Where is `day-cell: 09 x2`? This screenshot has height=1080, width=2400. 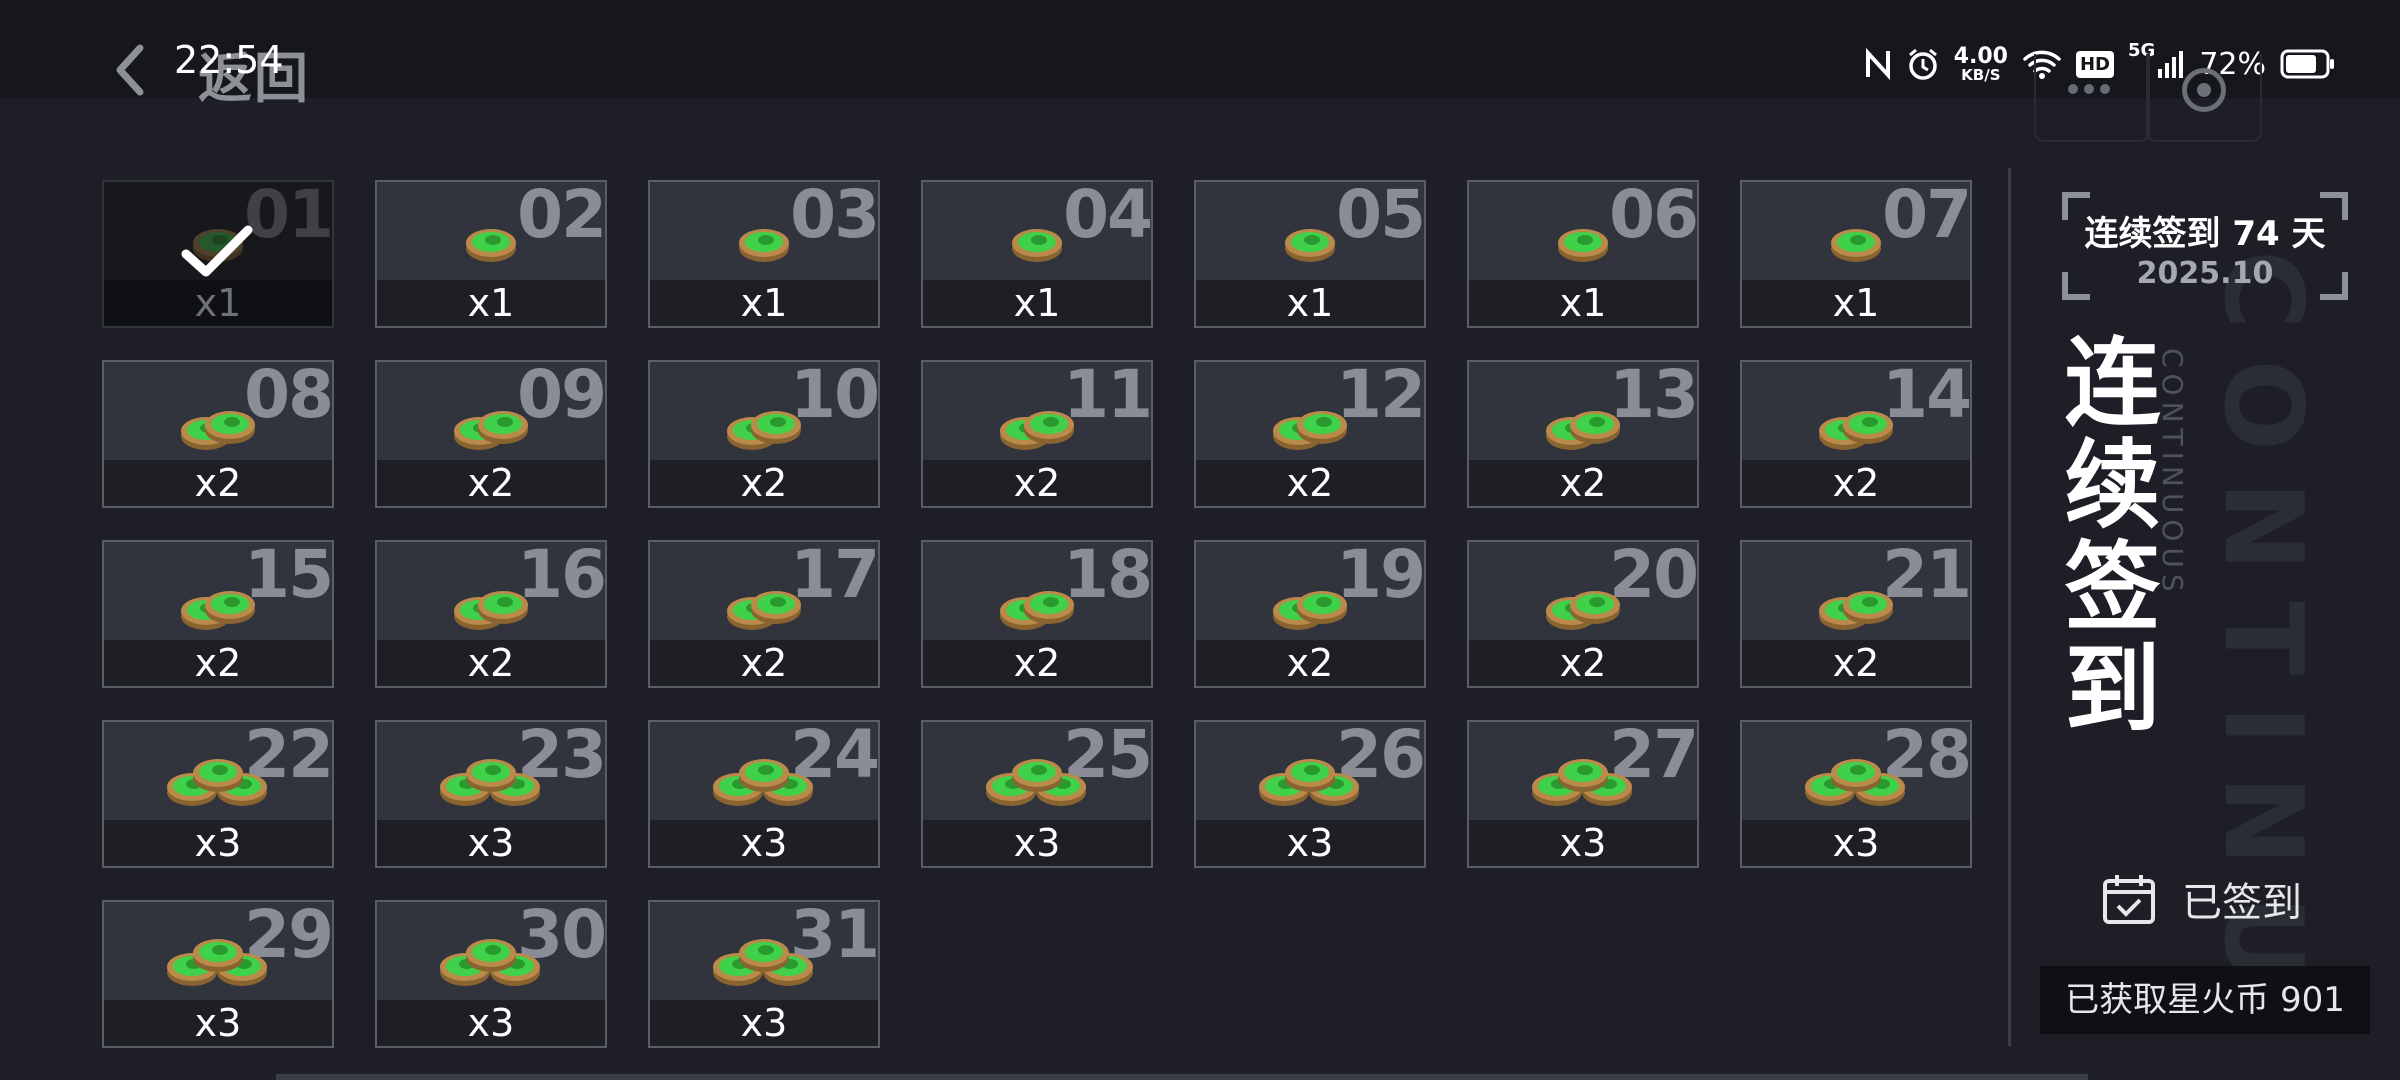 day-cell: 09 x2 is located at coordinates (491, 434).